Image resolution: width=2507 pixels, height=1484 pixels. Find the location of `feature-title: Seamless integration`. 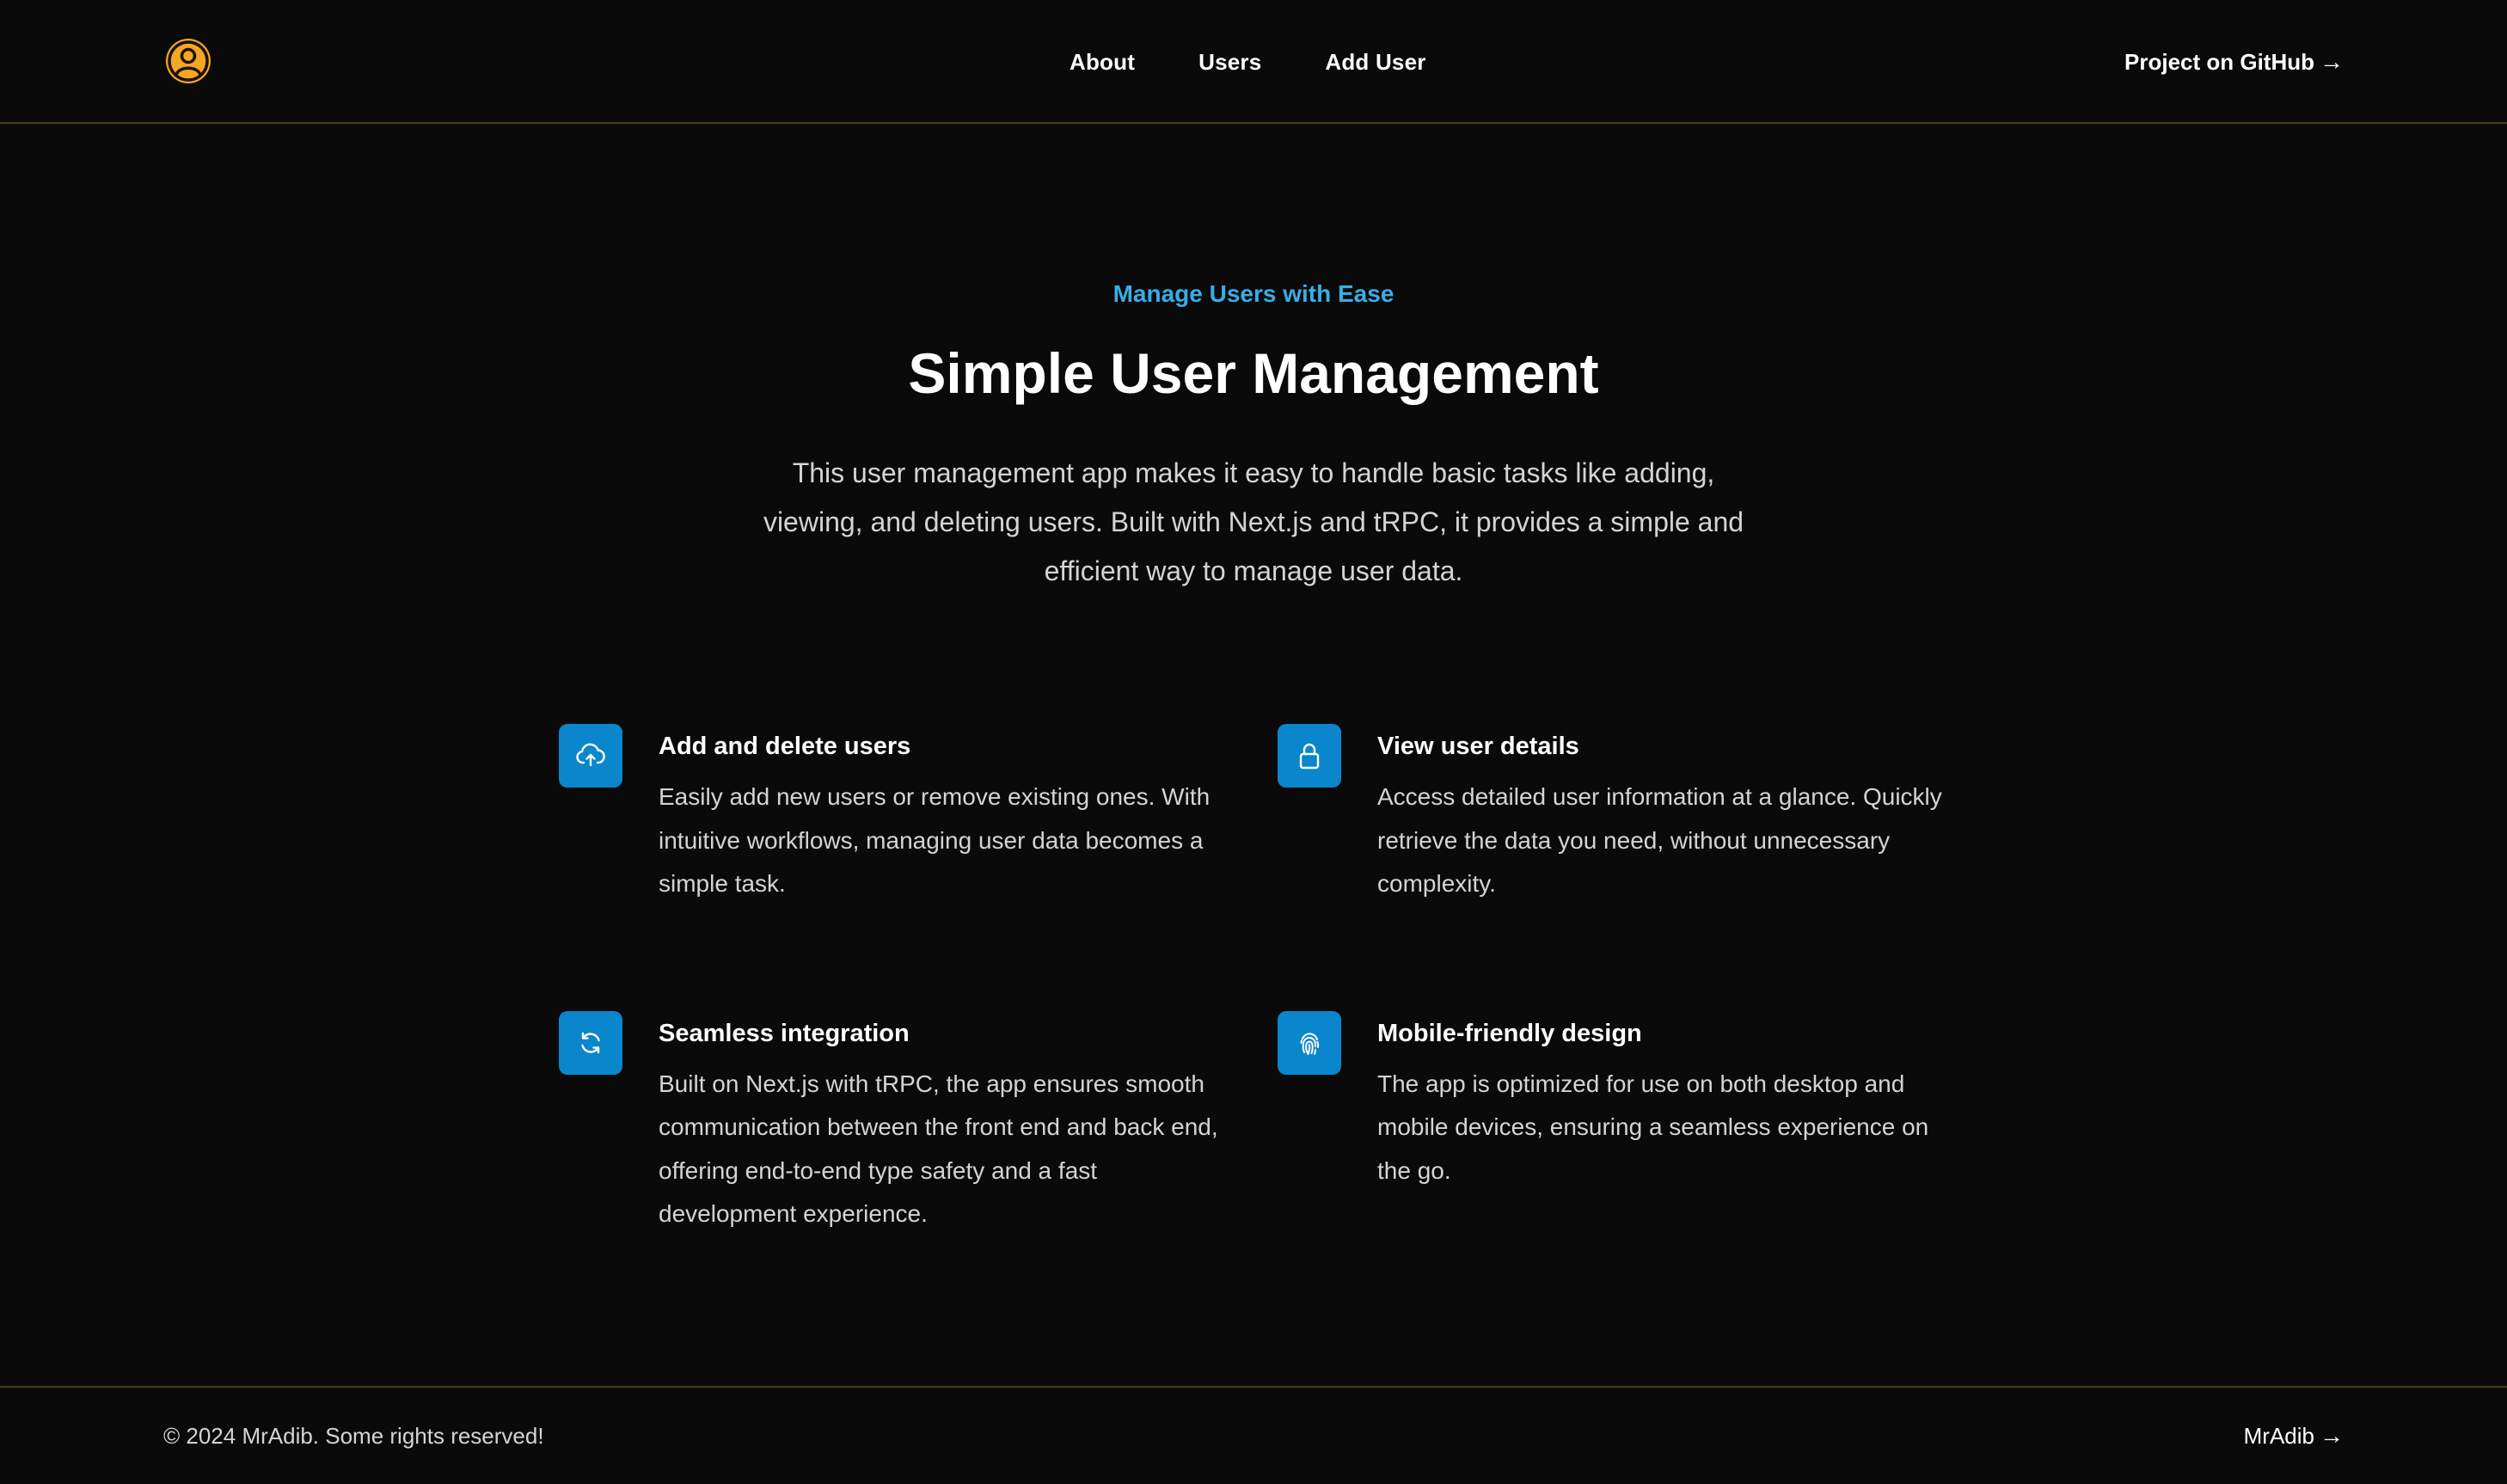

feature-title: Seamless integration is located at coordinates (785, 1033).